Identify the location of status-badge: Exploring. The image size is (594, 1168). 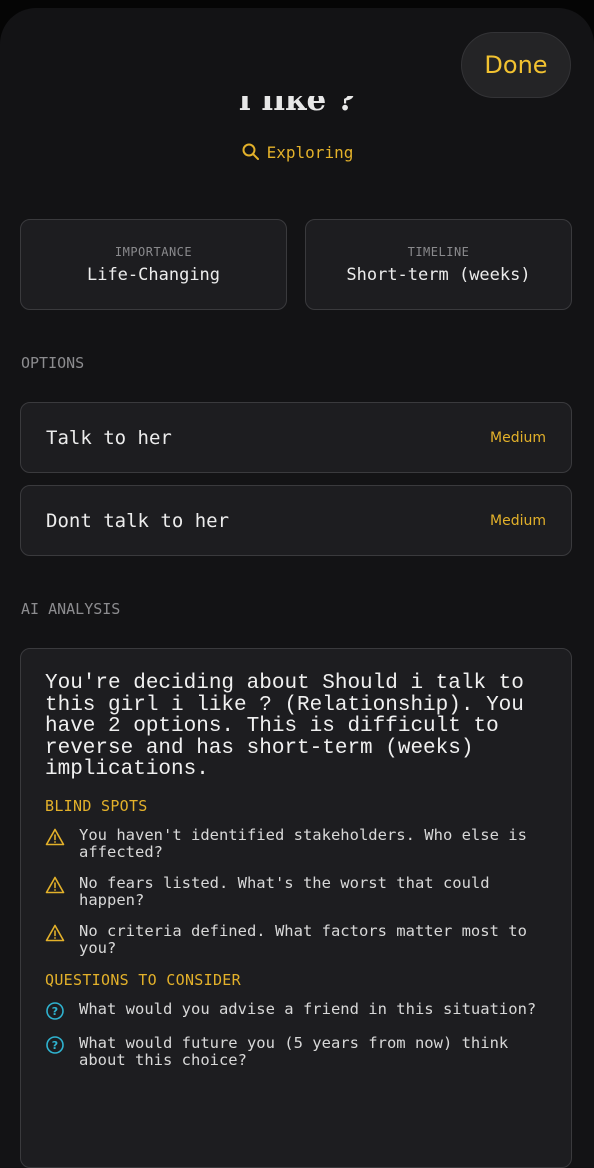
(297, 152).